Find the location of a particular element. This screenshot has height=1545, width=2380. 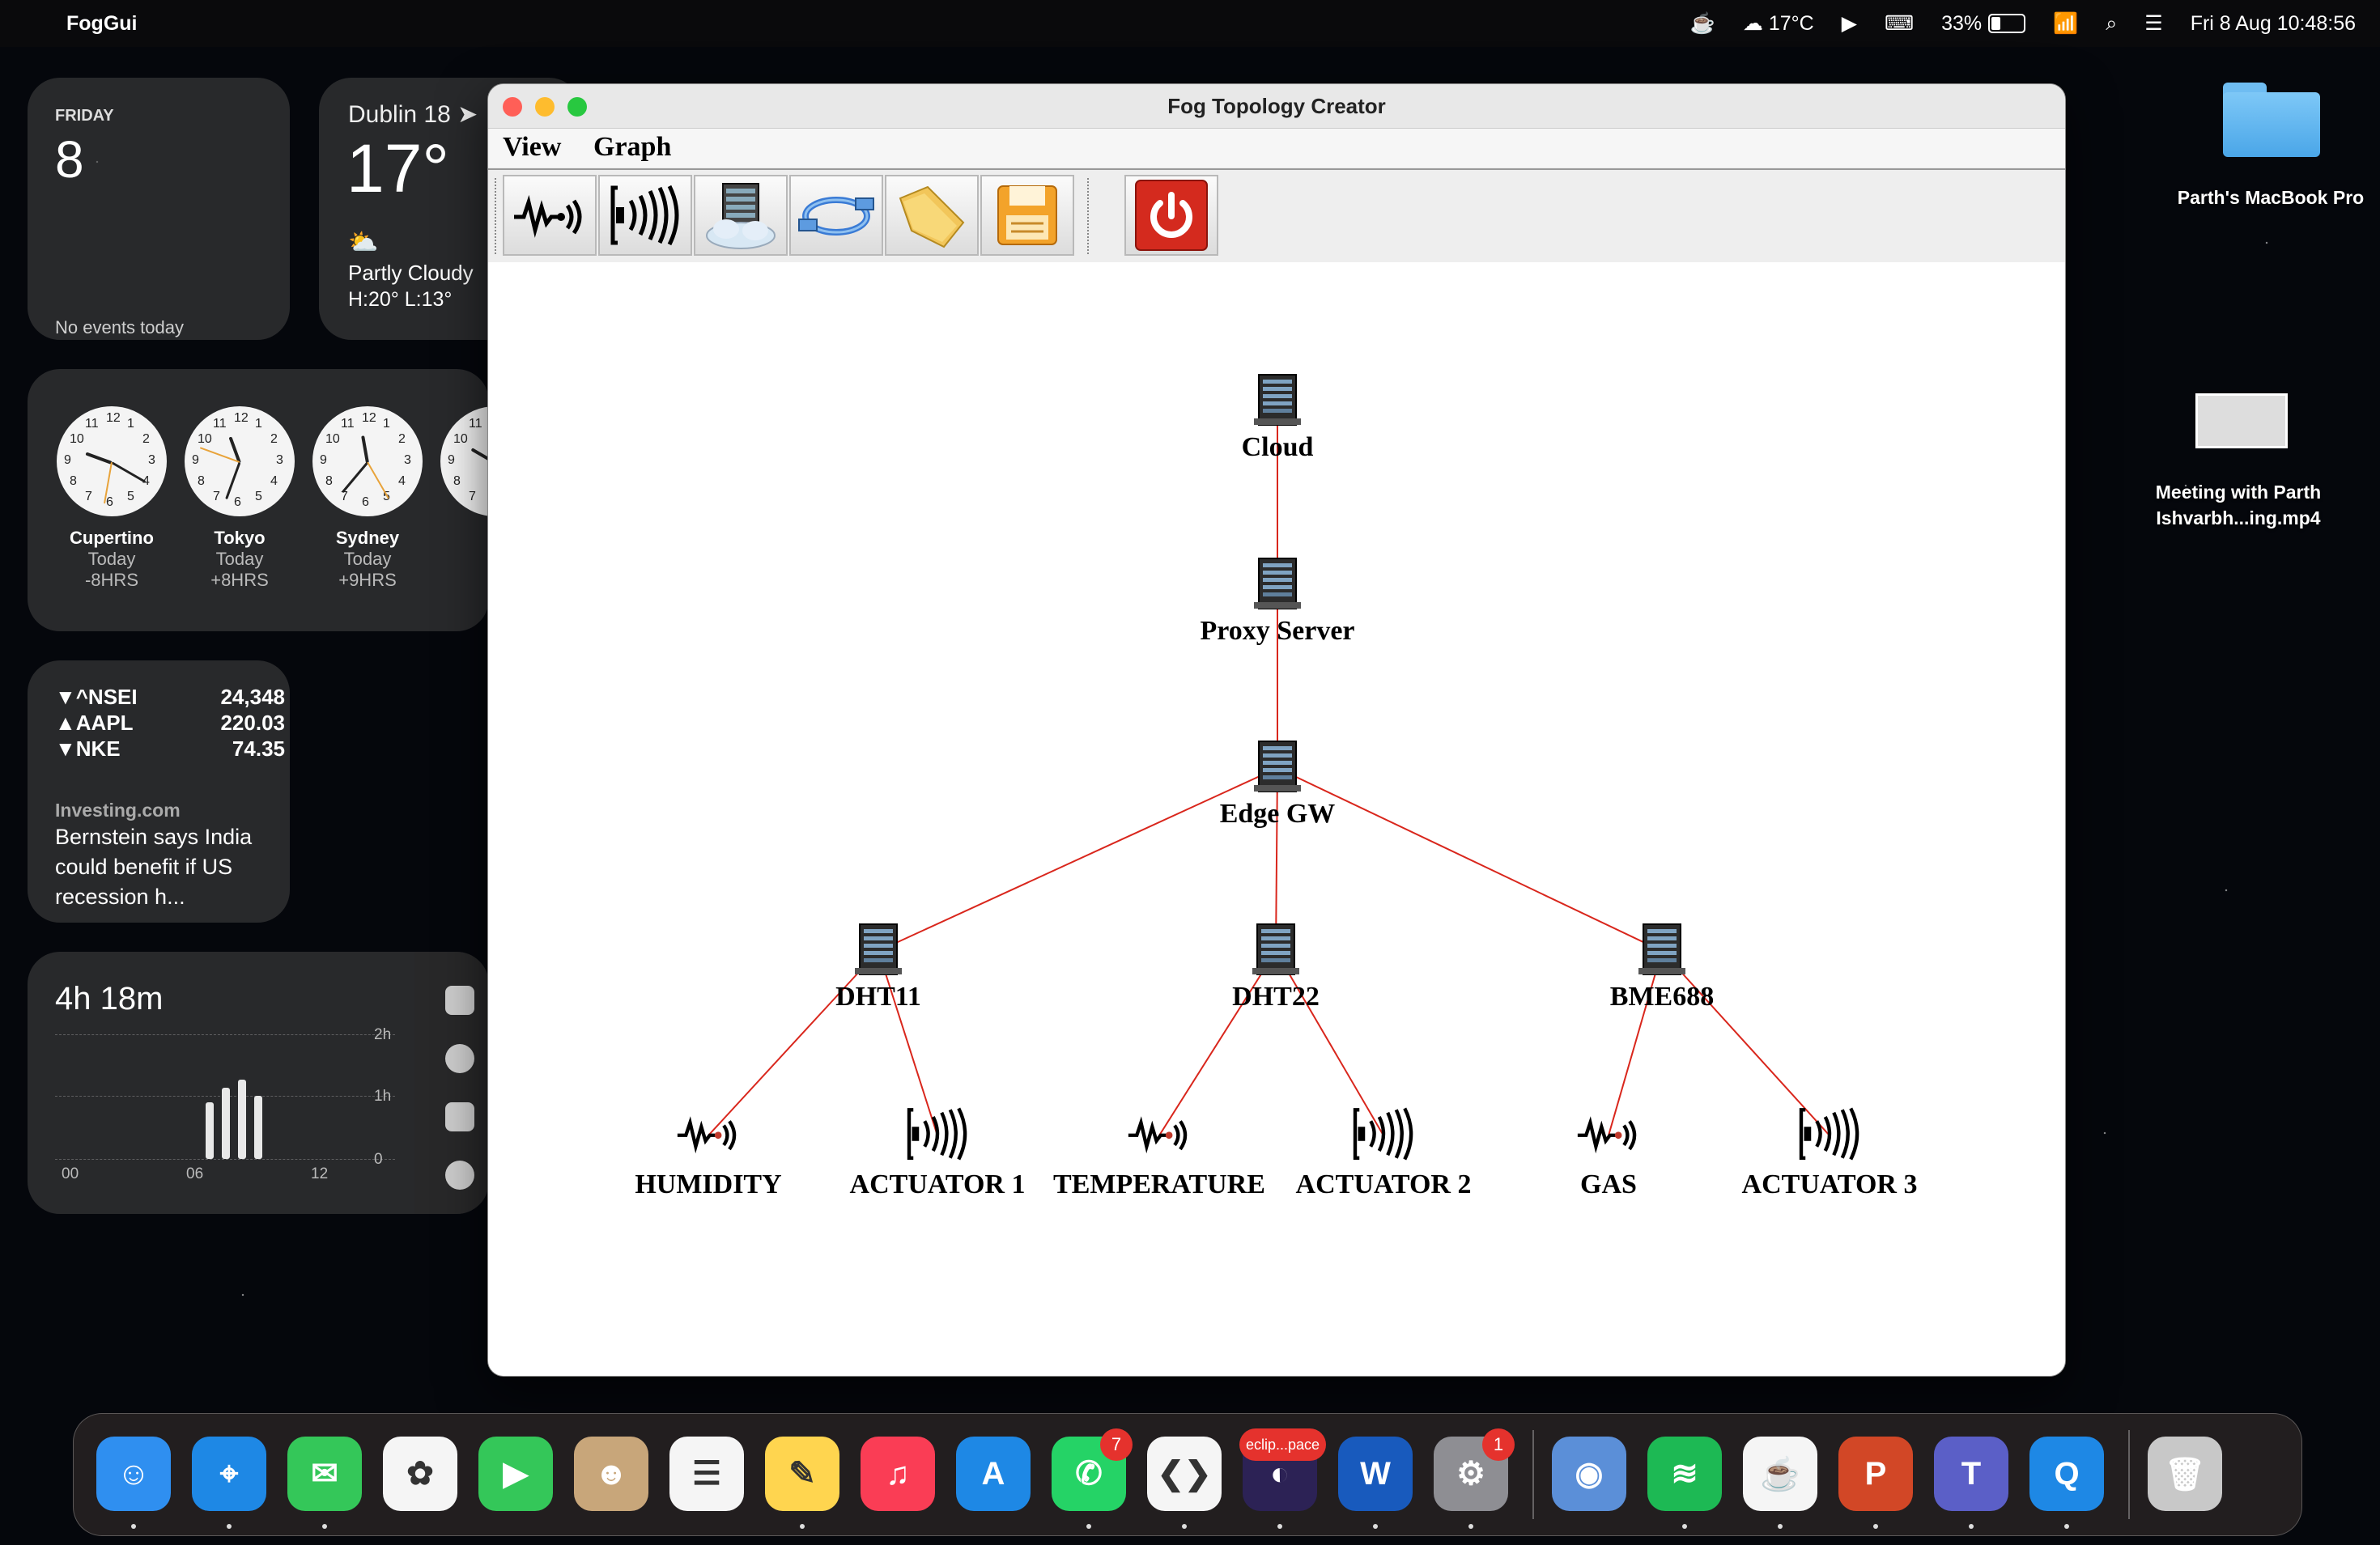

node-label-act1: ACTUATOR 1 is located at coordinates (938, 1185).